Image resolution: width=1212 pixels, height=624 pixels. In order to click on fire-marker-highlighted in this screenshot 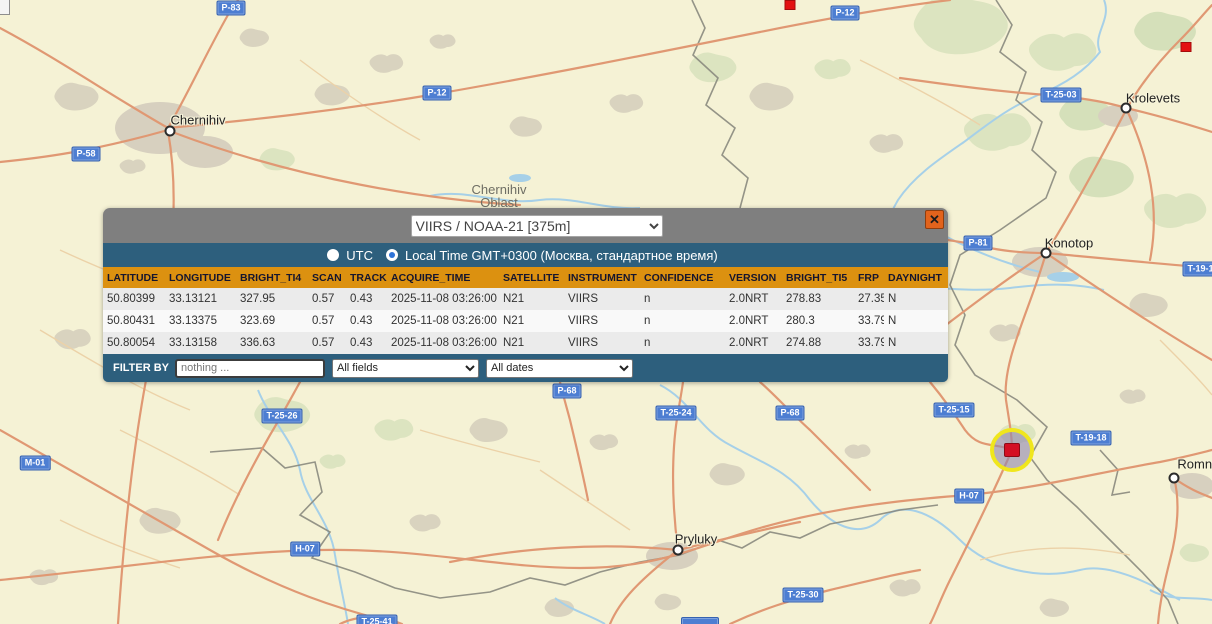, I will do `click(1012, 450)`.